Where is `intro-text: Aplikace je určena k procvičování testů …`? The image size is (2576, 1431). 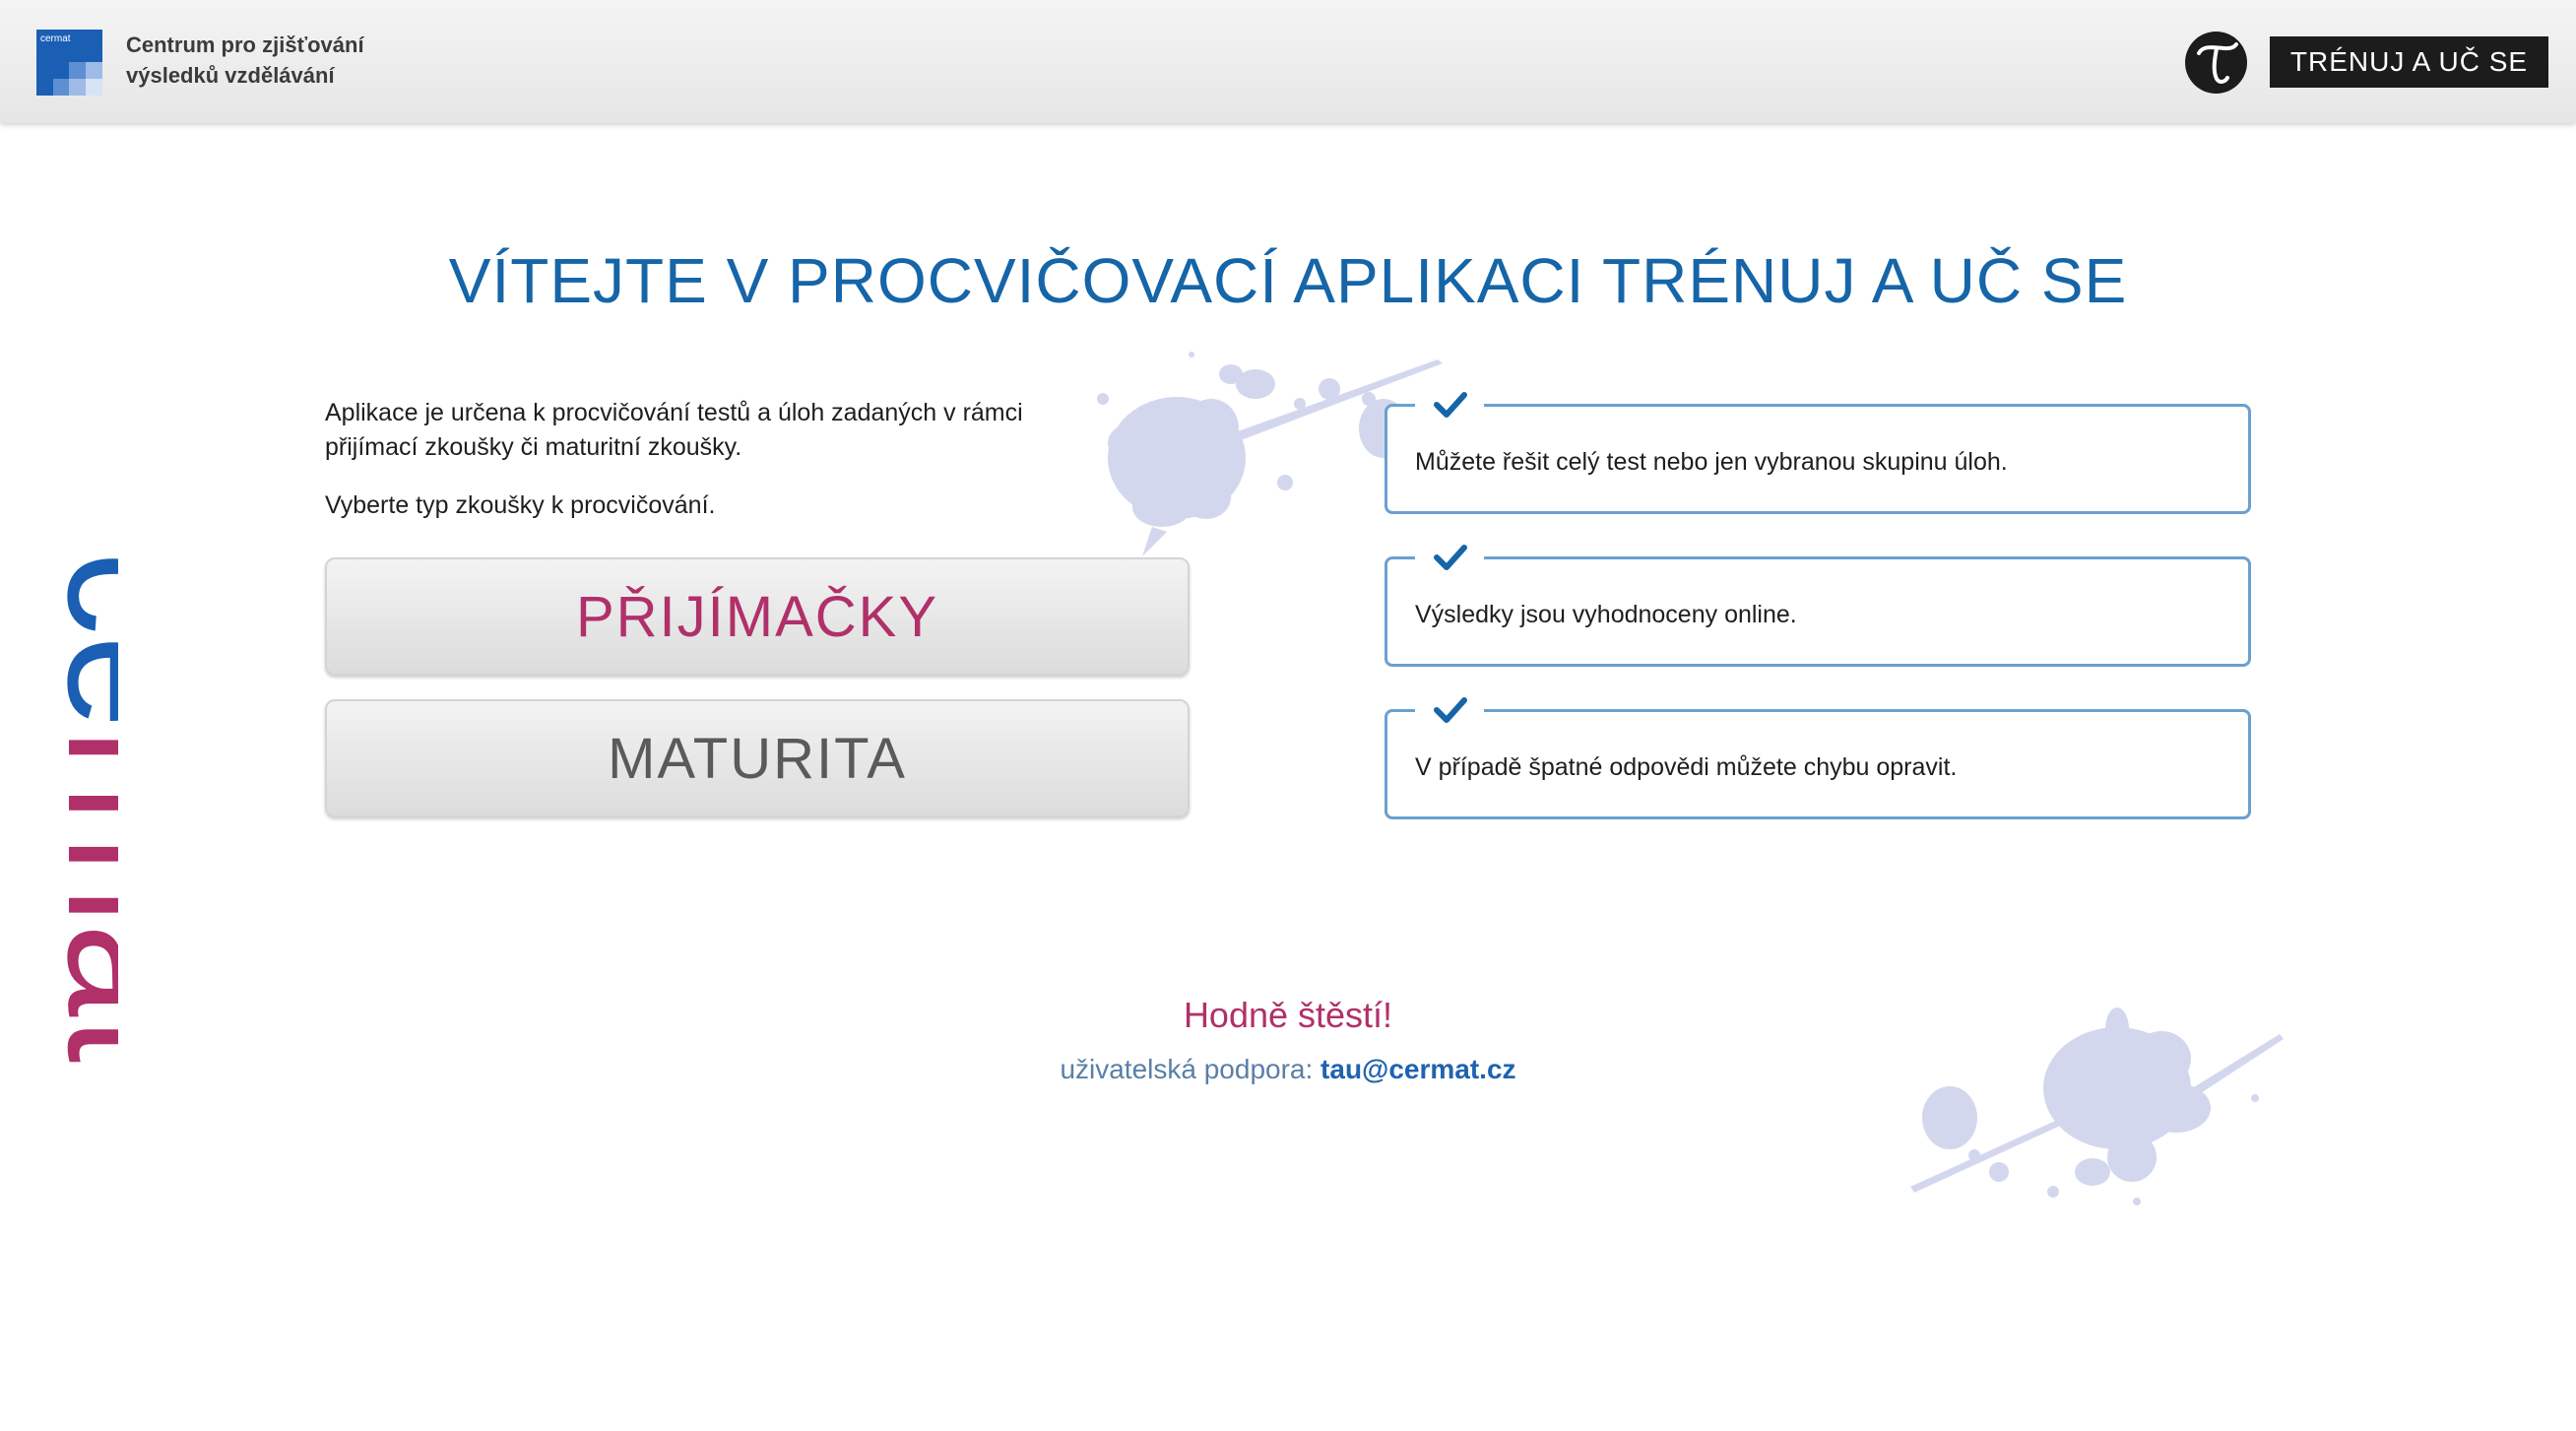 intro-text: Aplikace je určena k procvičování testů … is located at coordinates (674, 430).